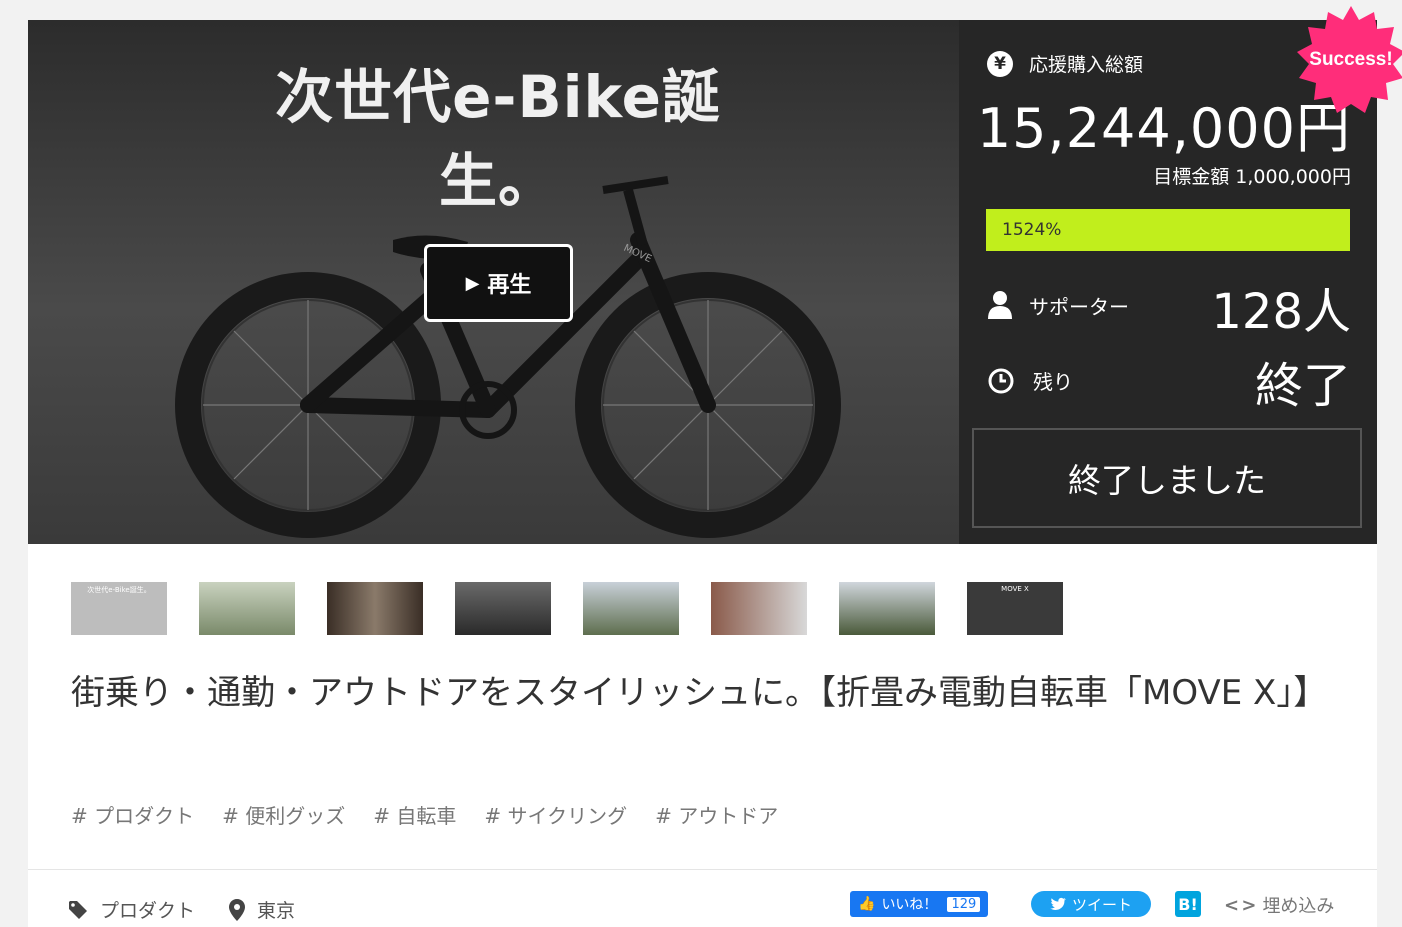  Describe the element at coordinates (699, 693) in the screenshot. I see `project-title: 街乗り・通勤・アウトドアをスタイリッシュに。【折畳み電動自転車「MOVE X」】` at that location.